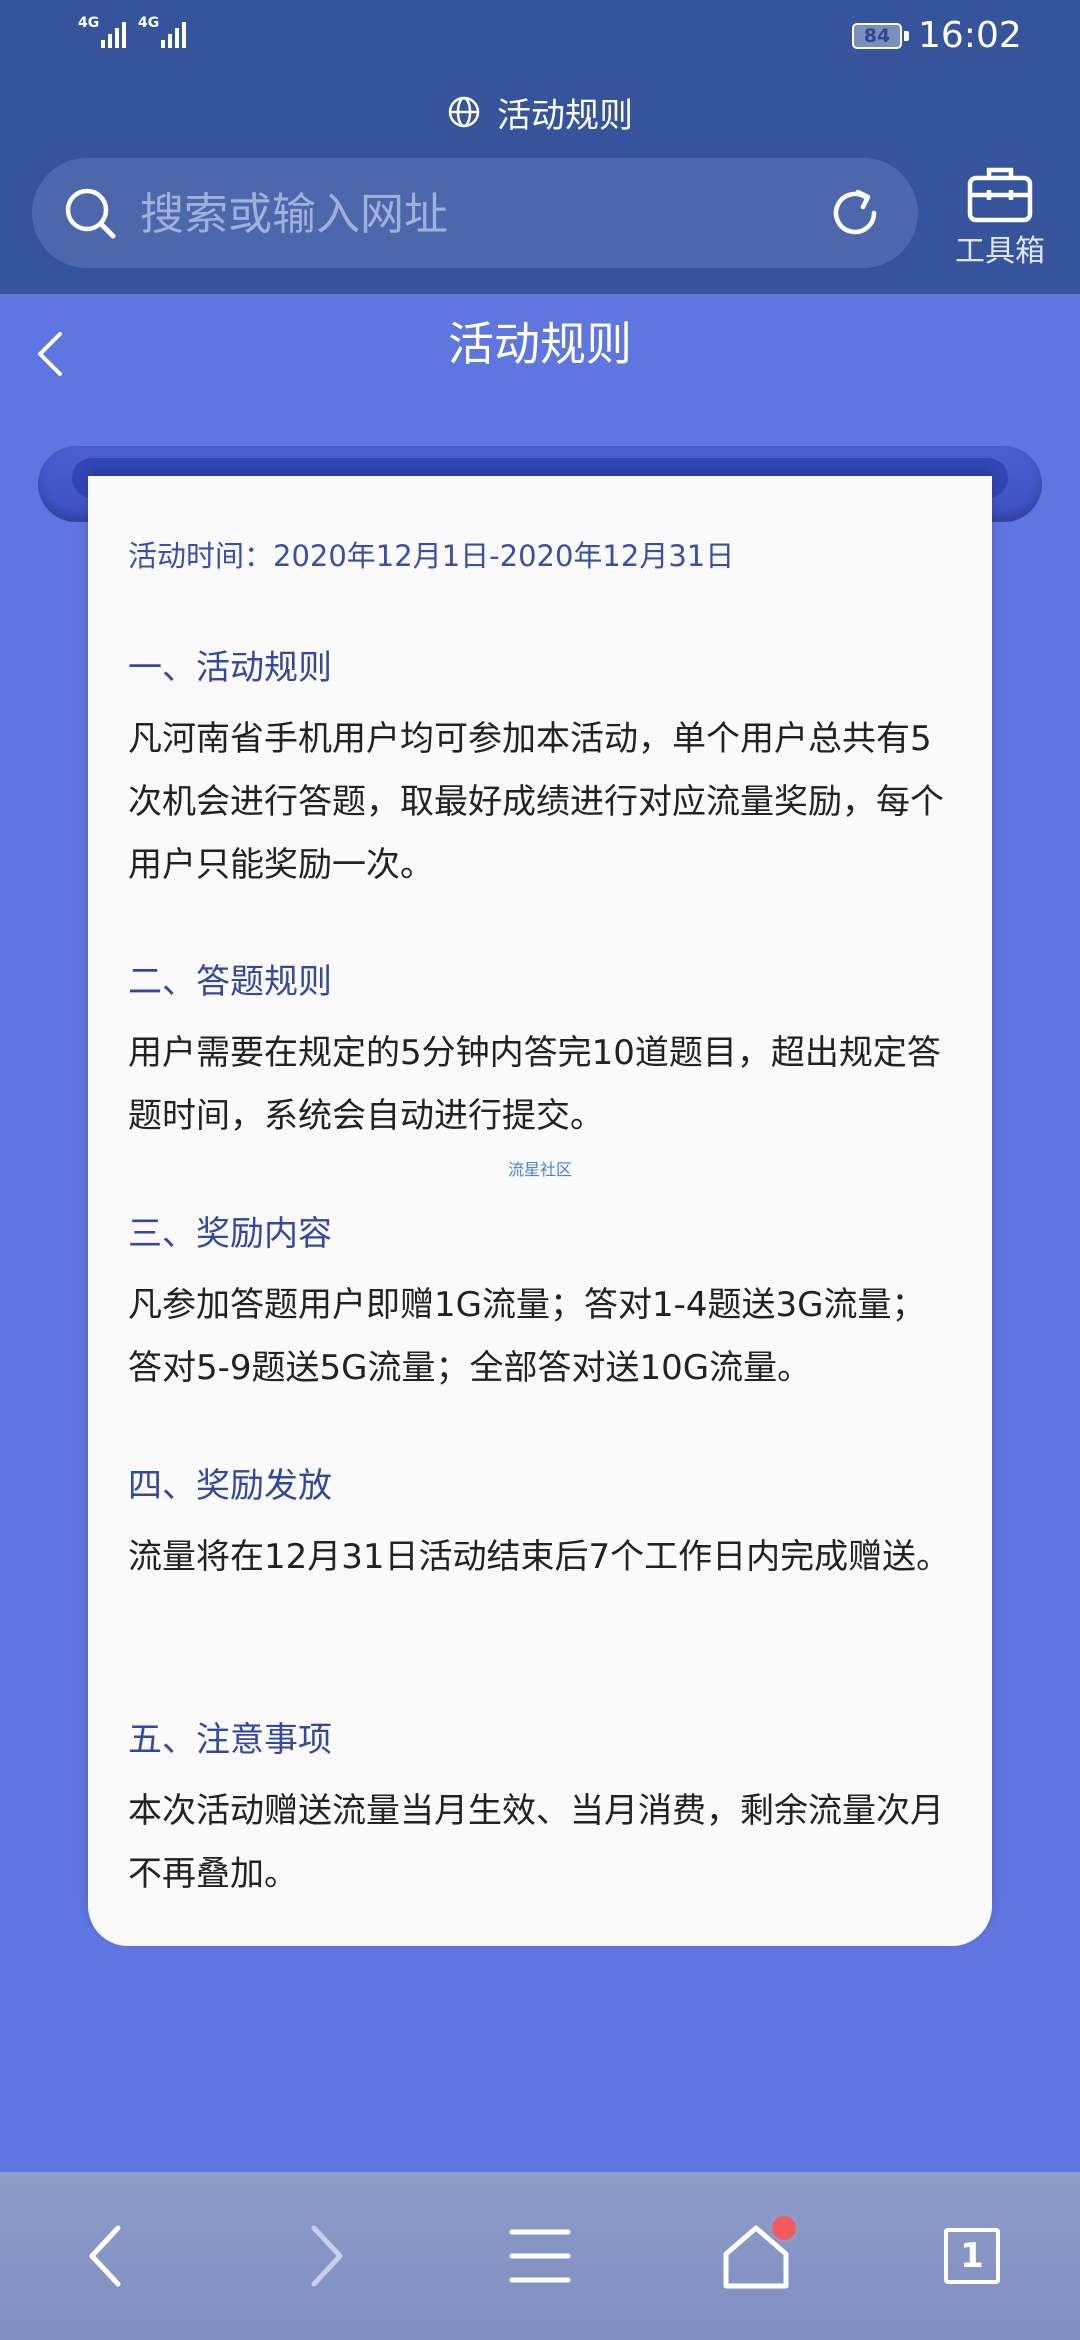 Image resolution: width=1080 pixels, height=2340 pixels. I want to click on tab-count: 1, so click(972, 2256).